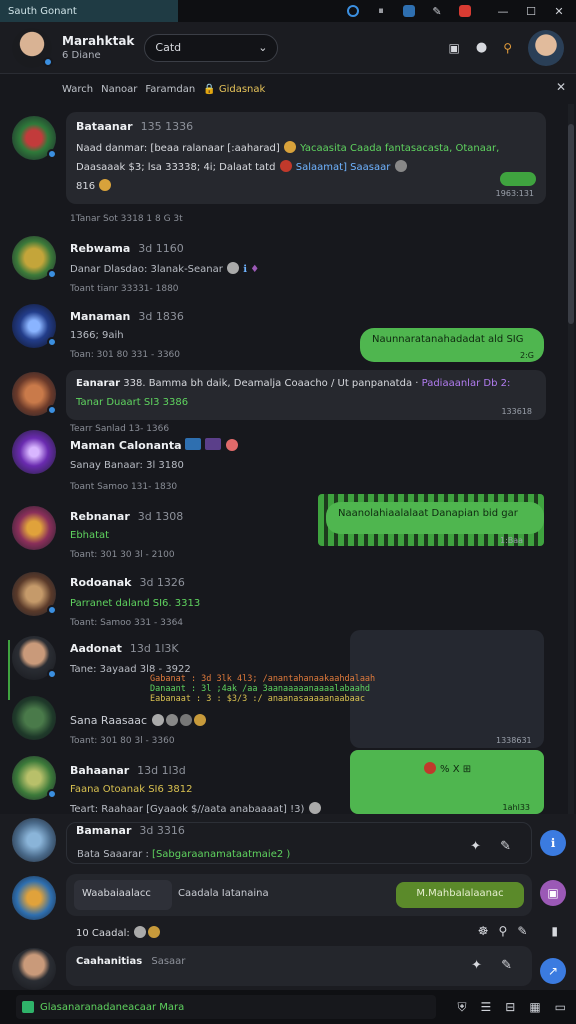  What do you see at coordinates (485, 1007) in the screenshot?
I see `list-icon: ☰` at bounding box center [485, 1007].